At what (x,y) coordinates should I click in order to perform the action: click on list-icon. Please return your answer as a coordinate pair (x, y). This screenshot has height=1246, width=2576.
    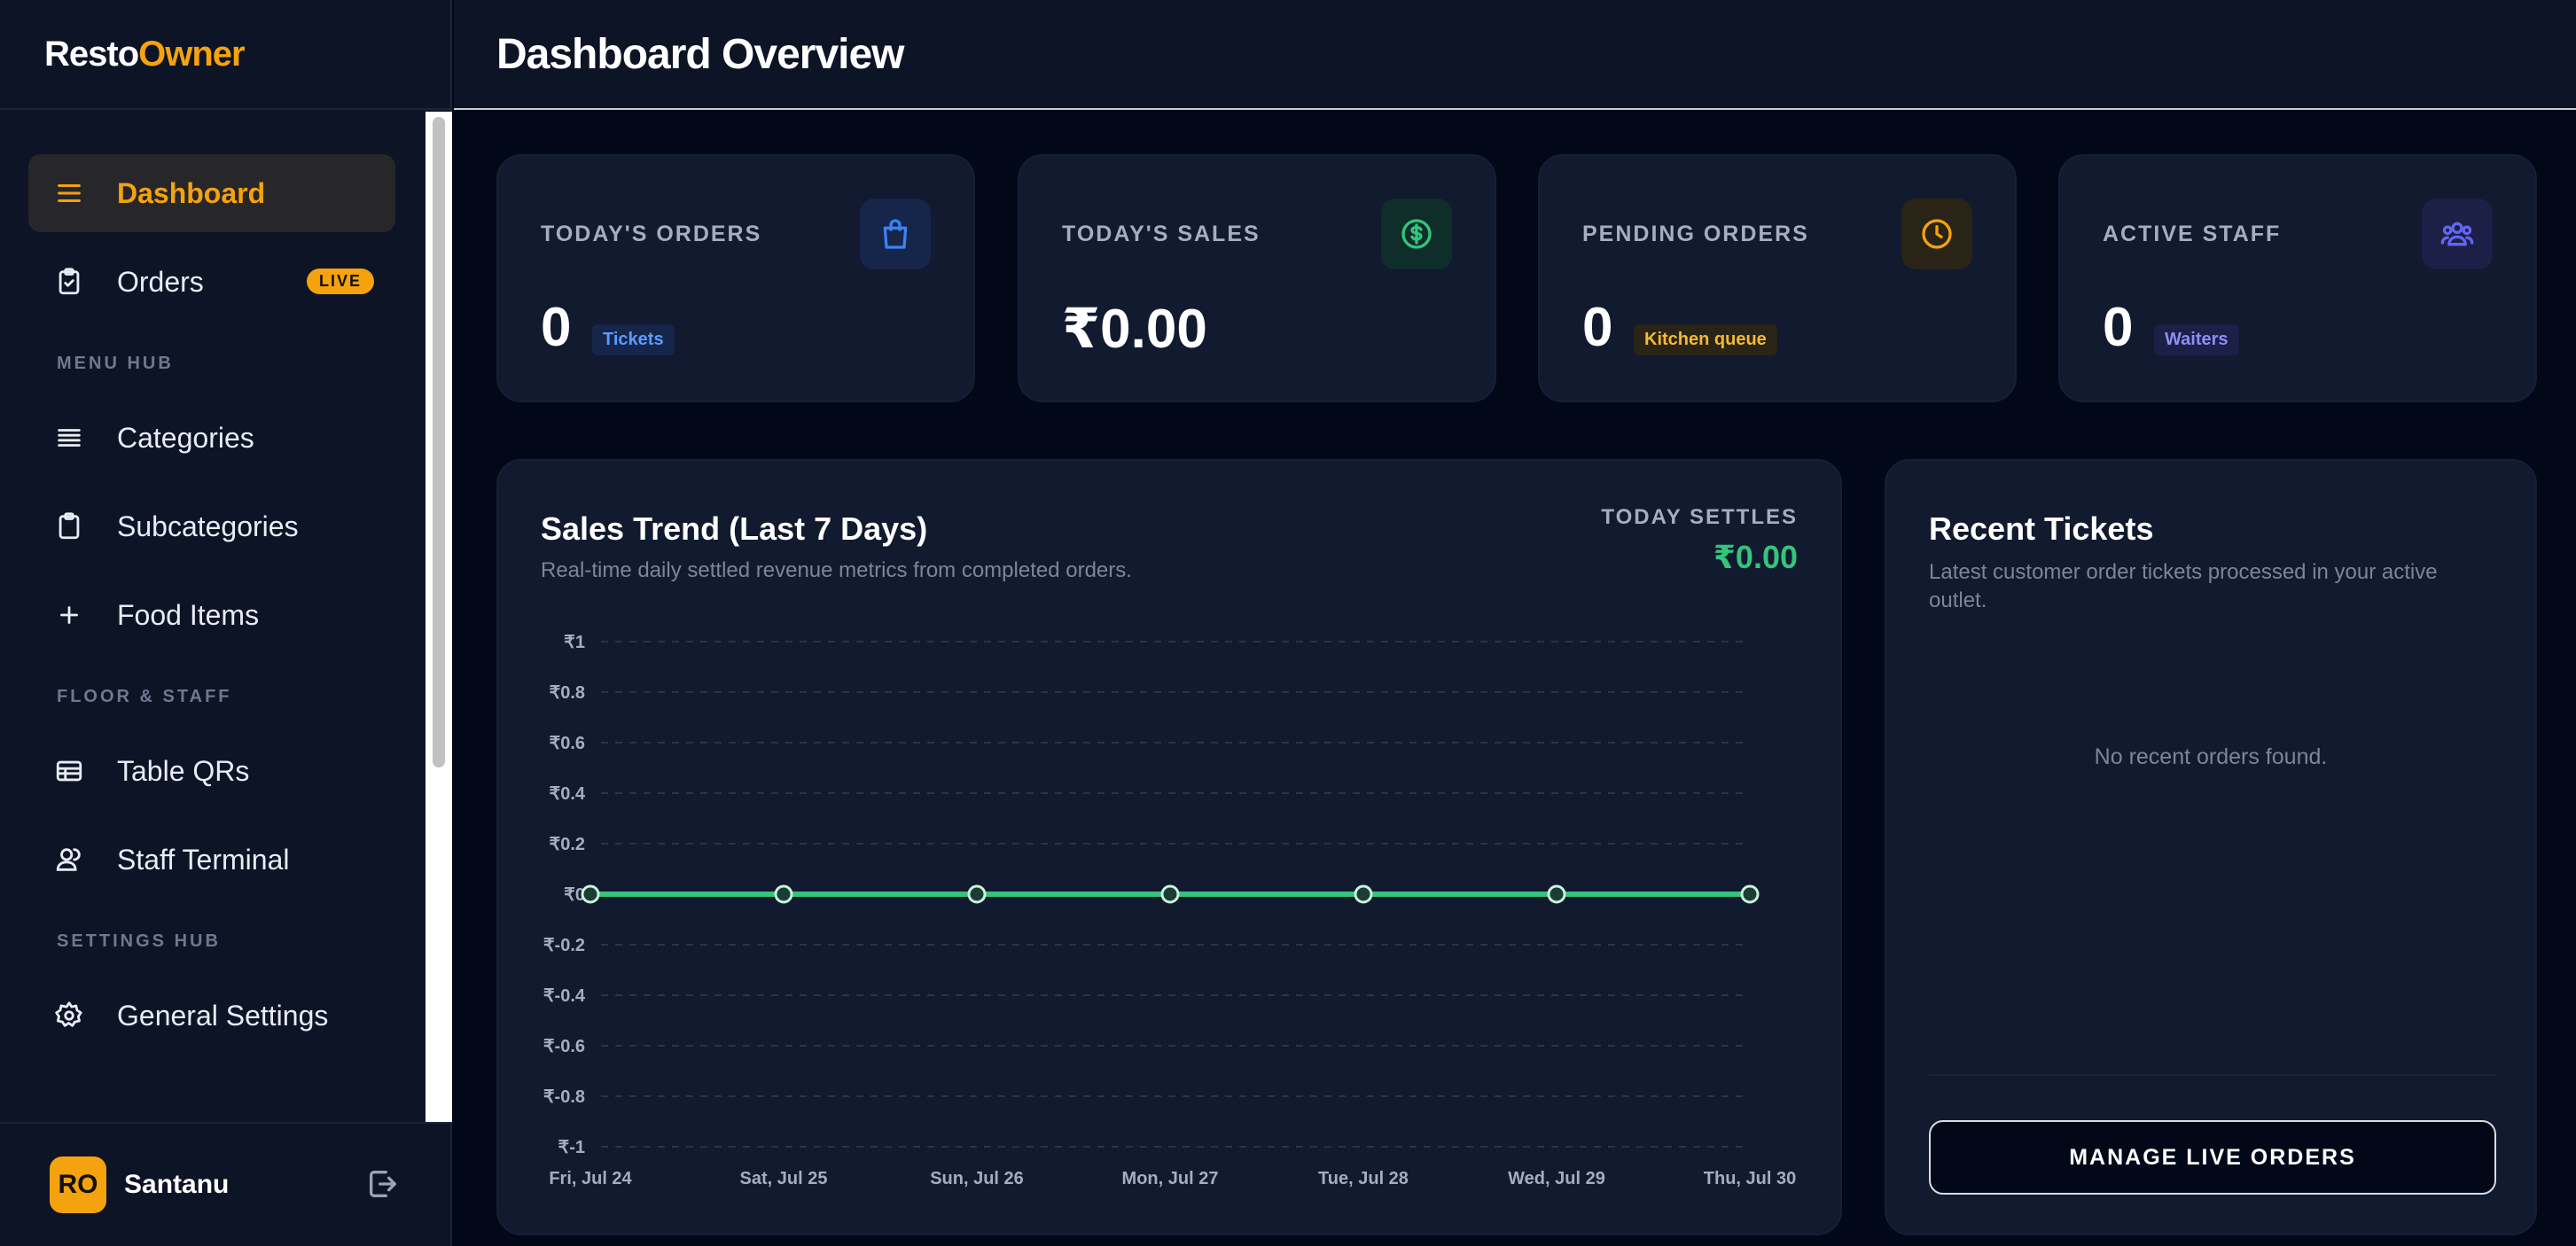
    Looking at the image, I should click on (69, 438).